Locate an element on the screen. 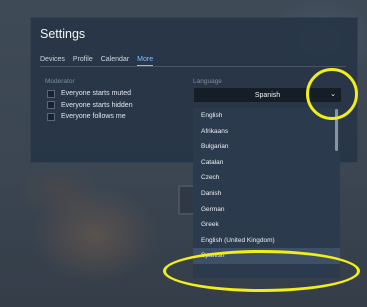  tab-calendar: Calendar is located at coordinates (115, 61).